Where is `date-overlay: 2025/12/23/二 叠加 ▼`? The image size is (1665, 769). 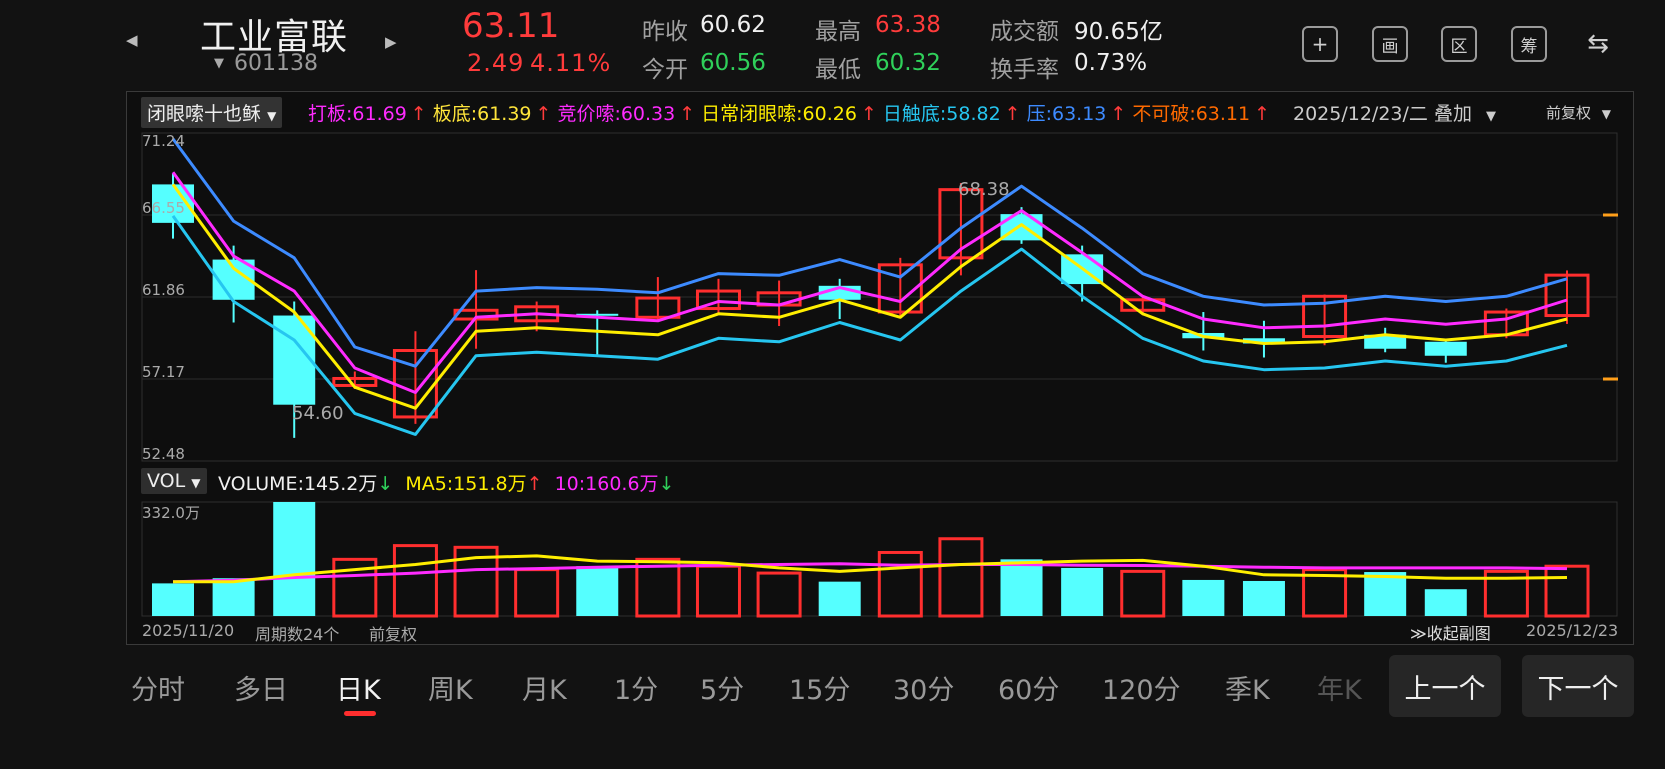
date-overlay: 2025/12/23/二 叠加 ▼ is located at coordinates (1394, 112).